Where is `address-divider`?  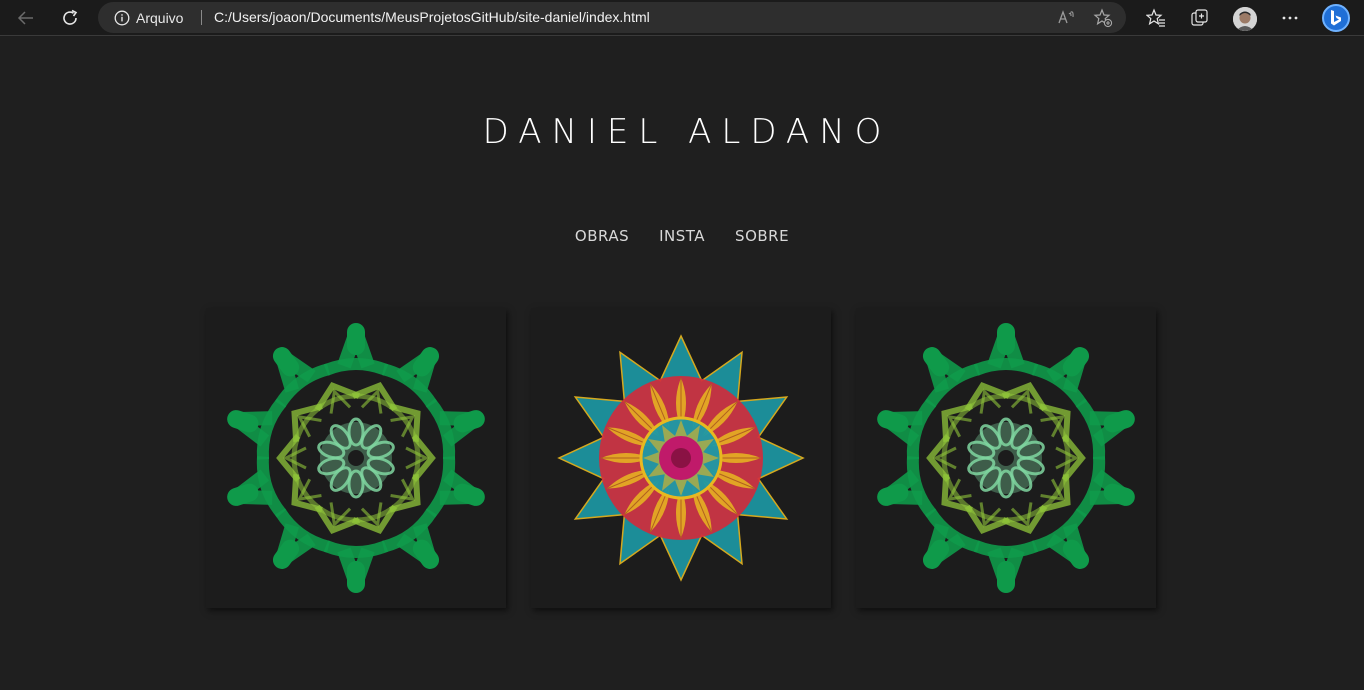
address-divider is located at coordinates (201, 17).